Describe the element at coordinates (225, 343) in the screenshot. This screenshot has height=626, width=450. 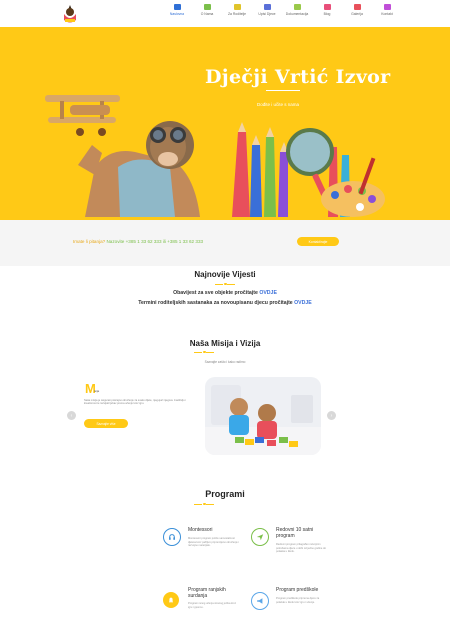
I see `mission-title: Naša Misija i Vizija` at that location.